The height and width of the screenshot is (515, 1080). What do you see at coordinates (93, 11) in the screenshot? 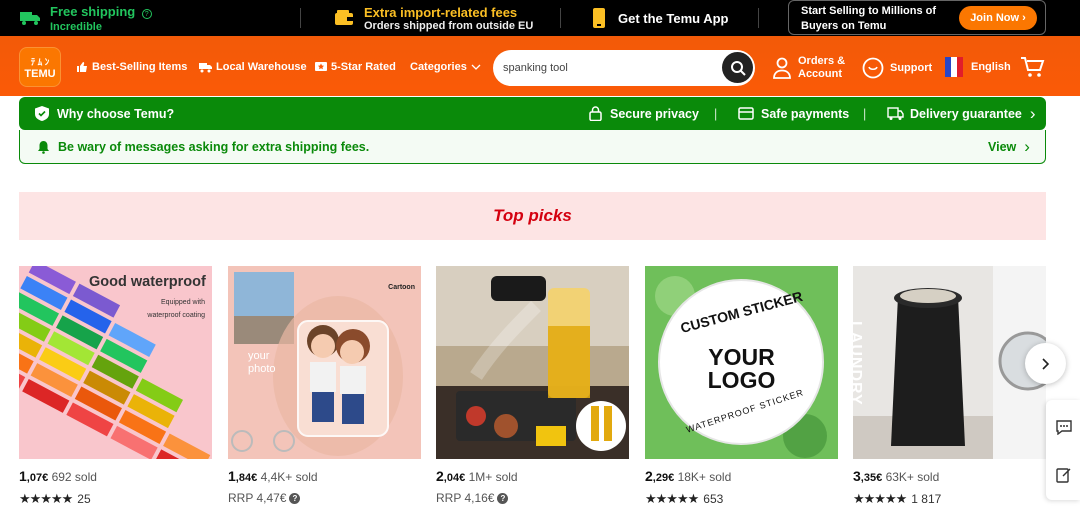
I see `free-shipping-title: Free shipping` at bounding box center [93, 11].